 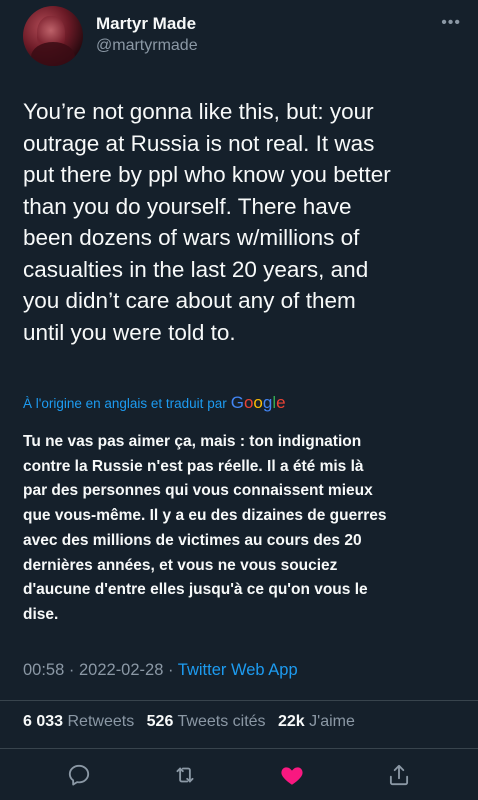 I want to click on translation-label: À l'origine en anglais et traduit par, so click(x=125, y=403).